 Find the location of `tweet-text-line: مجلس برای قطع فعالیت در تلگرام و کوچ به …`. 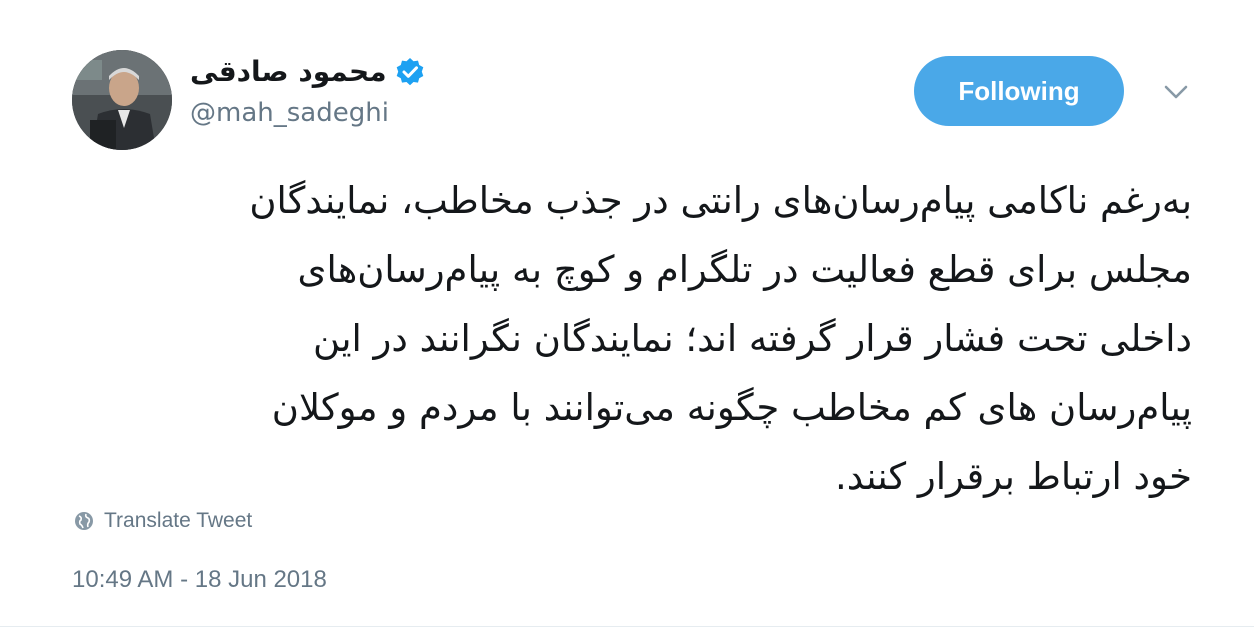

tweet-text-line: مجلس برای قطع فعالیت در تلگرام و کوچ به … is located at coordinates (745, 269).